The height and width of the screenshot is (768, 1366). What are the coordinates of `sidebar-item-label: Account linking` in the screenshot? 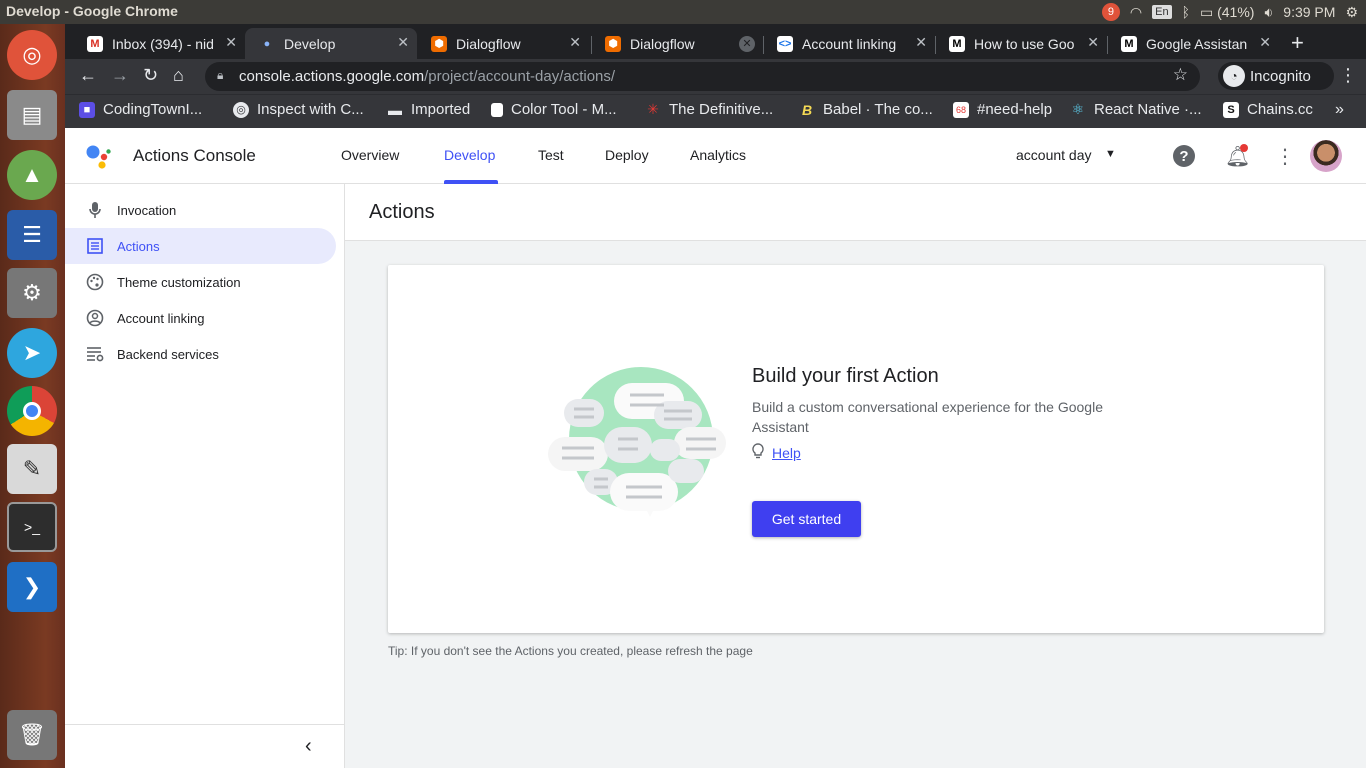 It's located at (161, 318).